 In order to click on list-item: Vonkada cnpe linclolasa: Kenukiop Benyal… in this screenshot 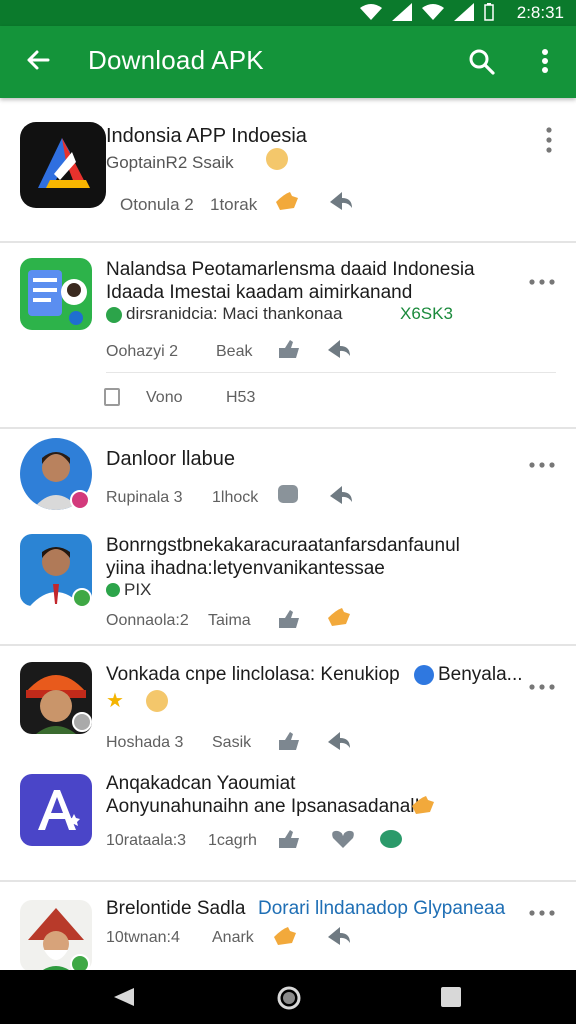, I will do `click(288, 703)`.